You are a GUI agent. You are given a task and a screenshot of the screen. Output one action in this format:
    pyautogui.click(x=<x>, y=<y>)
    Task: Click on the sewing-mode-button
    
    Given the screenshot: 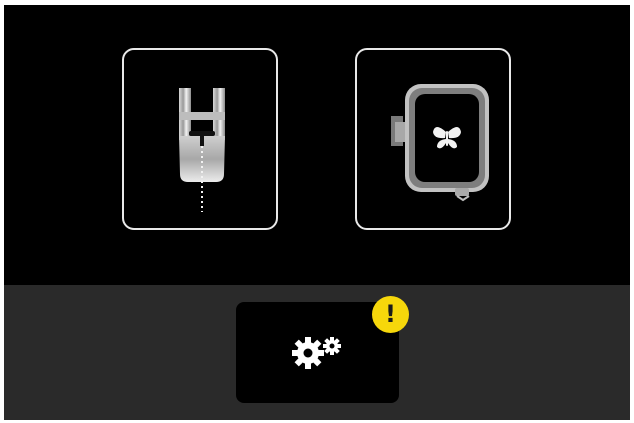 What is the action you would take?
    pyautogui.click(x=200, y=139)
    